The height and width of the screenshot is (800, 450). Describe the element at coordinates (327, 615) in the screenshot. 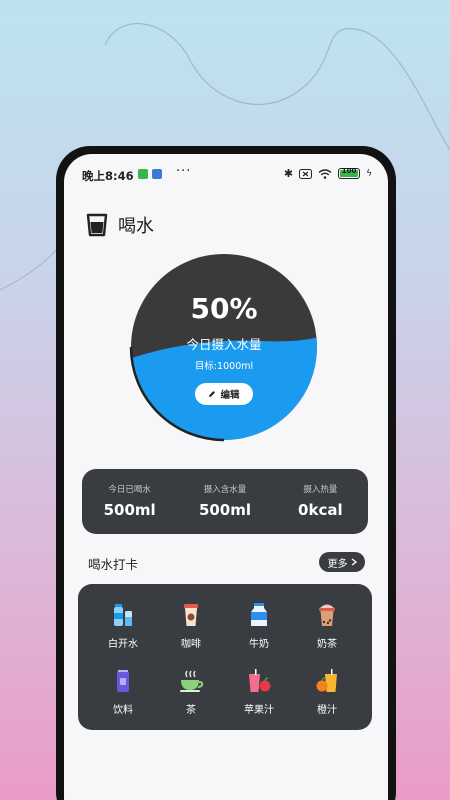

I see `milk-tea-icon` at that location.